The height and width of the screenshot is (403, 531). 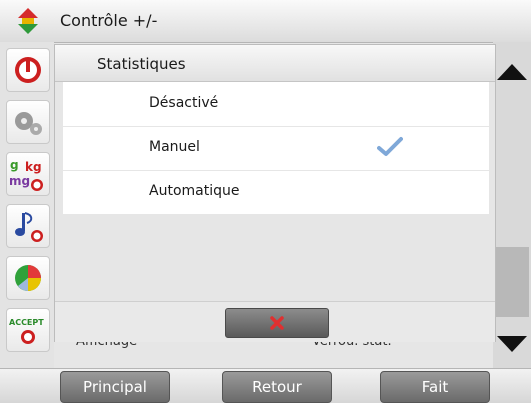 I want to click on scroll-up-arrow-icon, so click(x=512, y=71).